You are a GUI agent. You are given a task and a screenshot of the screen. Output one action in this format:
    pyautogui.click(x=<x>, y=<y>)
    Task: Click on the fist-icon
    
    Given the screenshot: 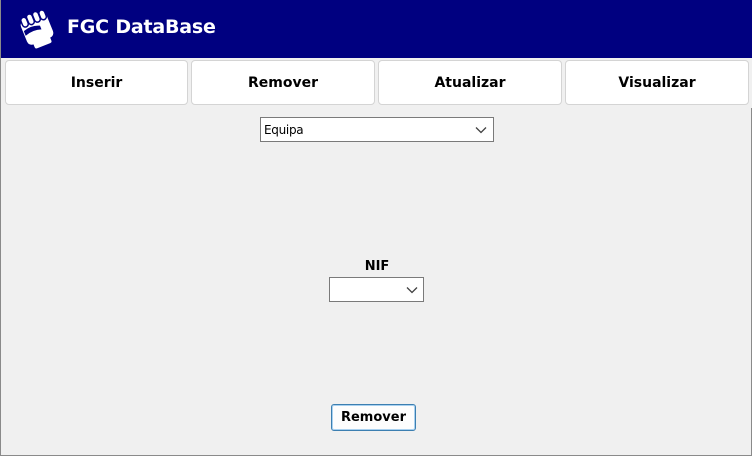 What is the action you would take?
    pyautogui.click(x=37, y=29)
    